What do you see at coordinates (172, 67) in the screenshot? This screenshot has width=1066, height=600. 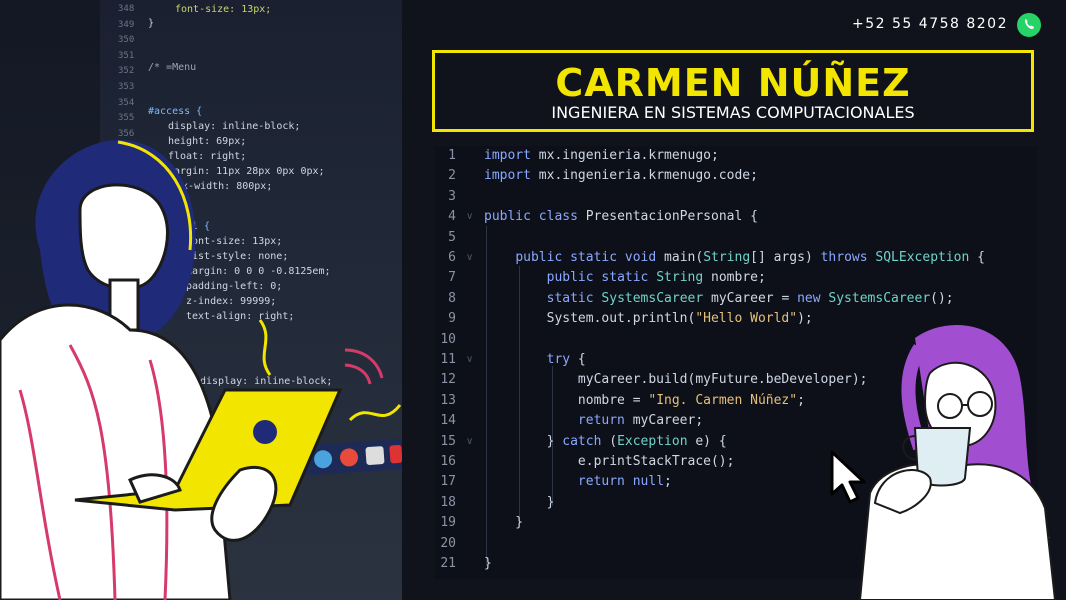 I see `background-code-line: /* =Menu` at bounding box center [172, 67].